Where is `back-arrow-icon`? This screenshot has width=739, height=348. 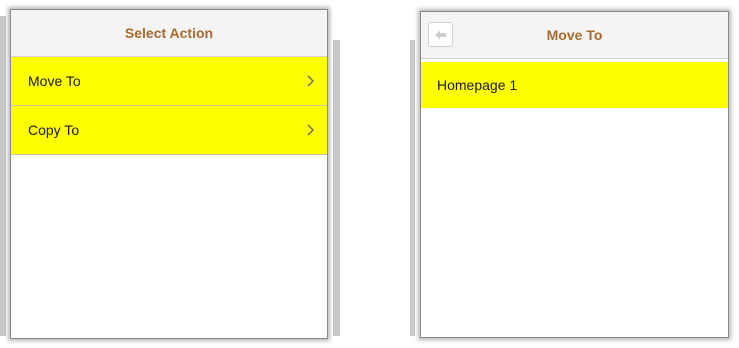 back-arrow-icon is located at coordinates (440, 34).